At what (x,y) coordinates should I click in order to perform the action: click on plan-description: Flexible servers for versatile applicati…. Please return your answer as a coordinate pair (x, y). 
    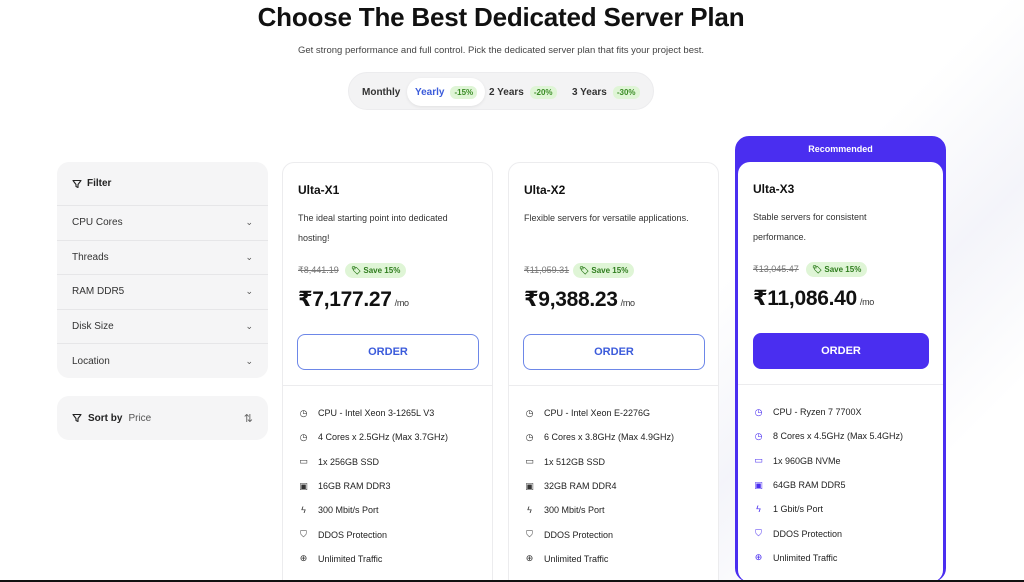
    Looking at the image, I should click on (606, 218).